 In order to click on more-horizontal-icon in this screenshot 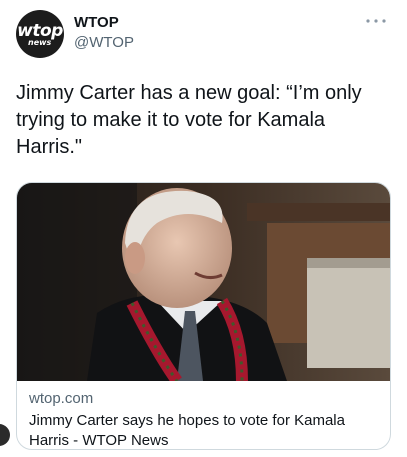, I will do `click(376, 21)`.